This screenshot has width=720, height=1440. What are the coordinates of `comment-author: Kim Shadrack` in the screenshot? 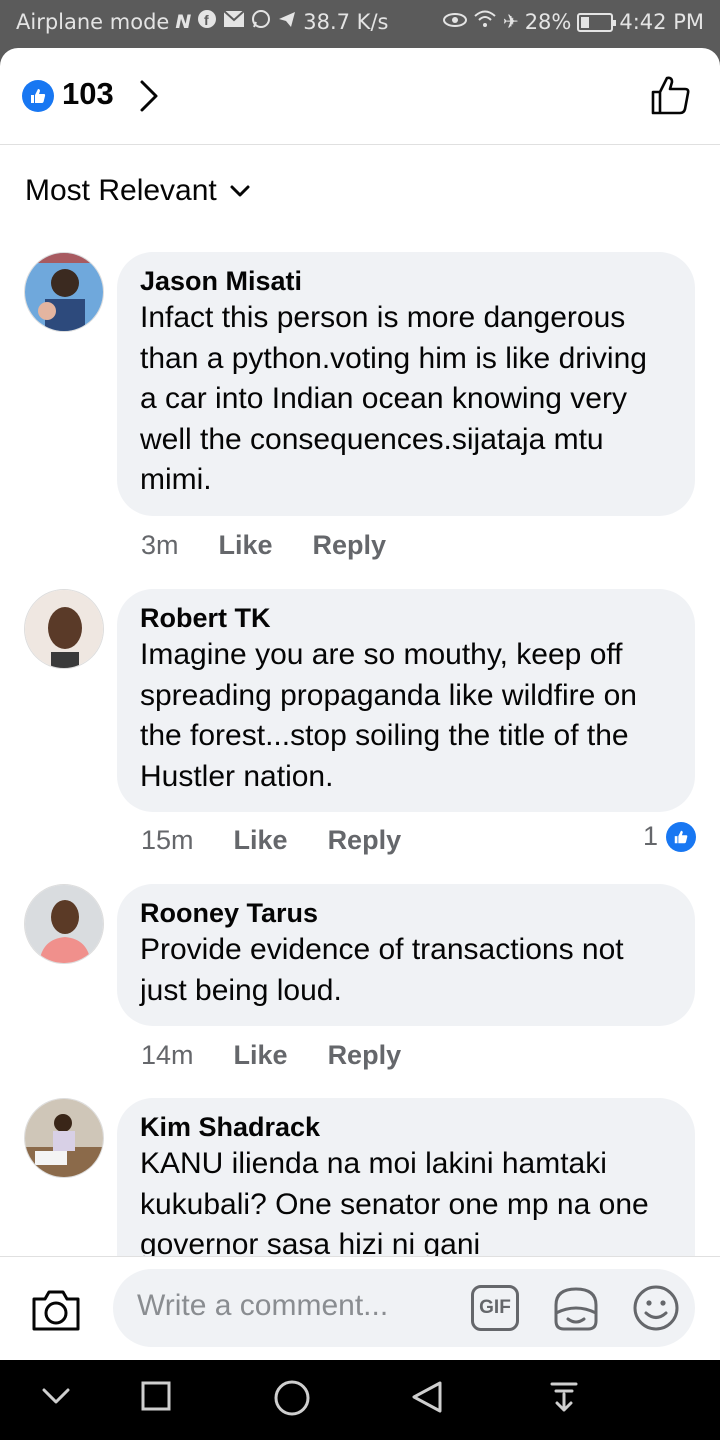 It's located at (405, 1127).